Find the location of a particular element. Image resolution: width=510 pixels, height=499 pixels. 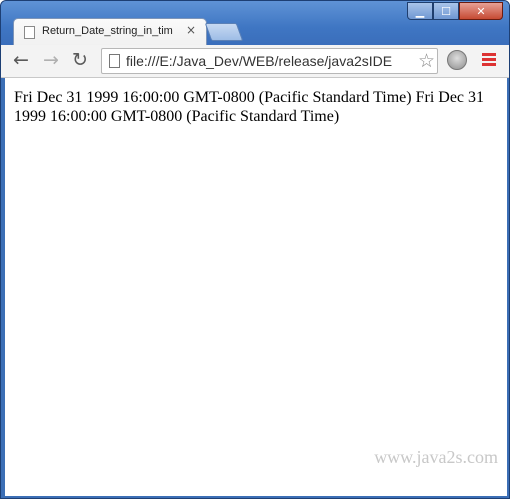

document-icon is located at coordinates (29, 32).